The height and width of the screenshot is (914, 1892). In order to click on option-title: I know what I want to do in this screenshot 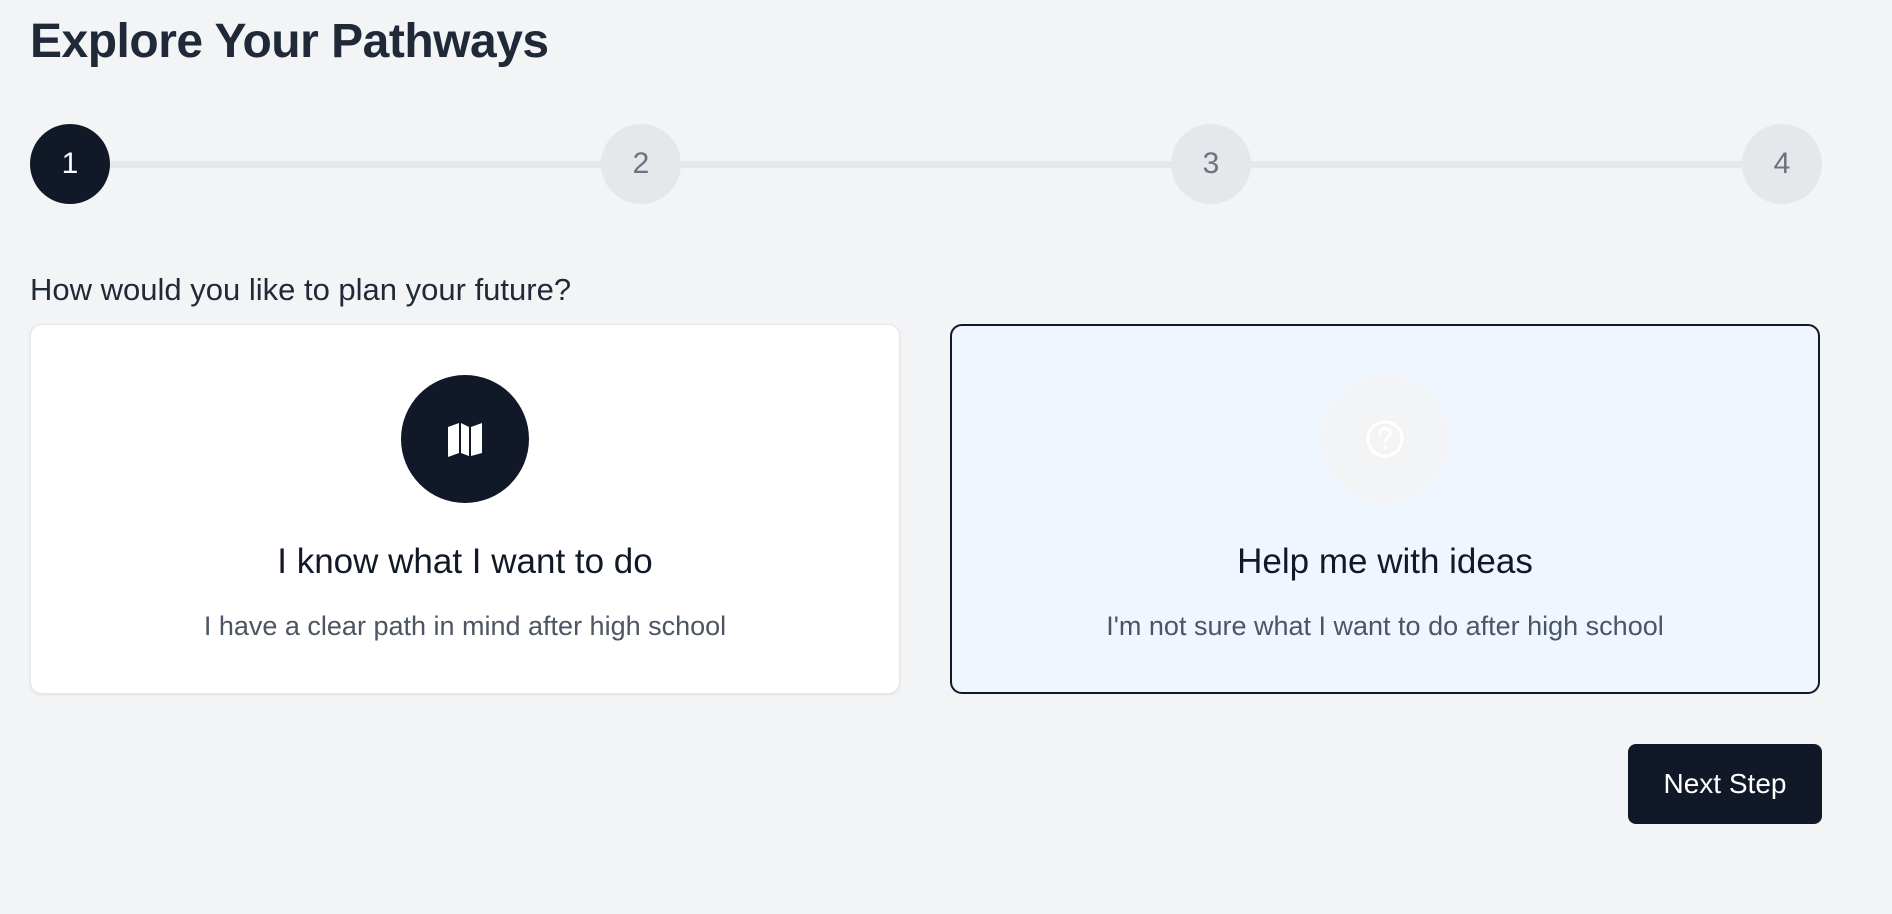, I will do `click(465, 561)`.